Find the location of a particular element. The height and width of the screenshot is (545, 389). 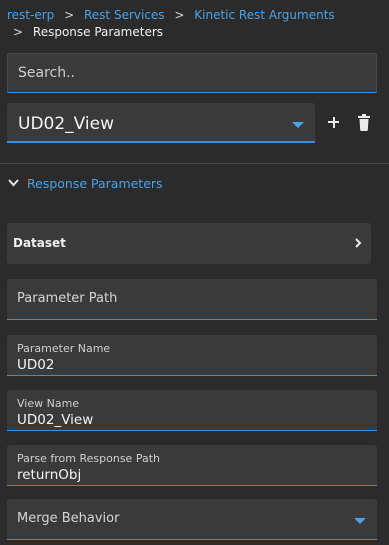

breadcrumb-link-kinetic-rest-arguments: Kinetic Rest Arguments is located at coordinates (264, 15).